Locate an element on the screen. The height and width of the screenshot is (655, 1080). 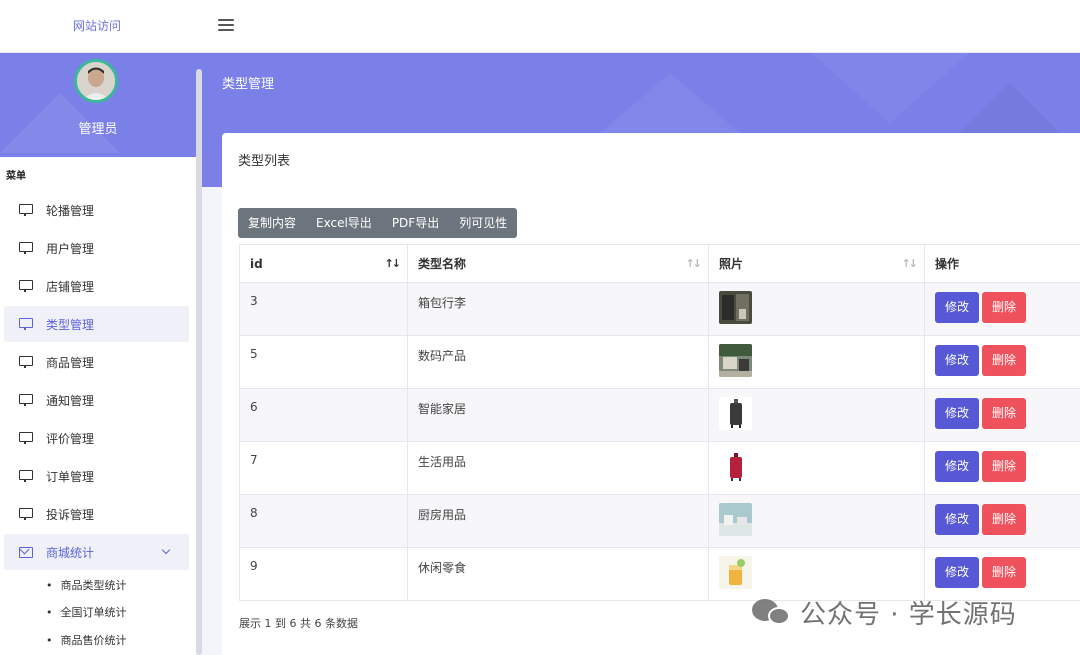
watermark: 公众号 · 学长源码 is located at coordinates (884, 612).